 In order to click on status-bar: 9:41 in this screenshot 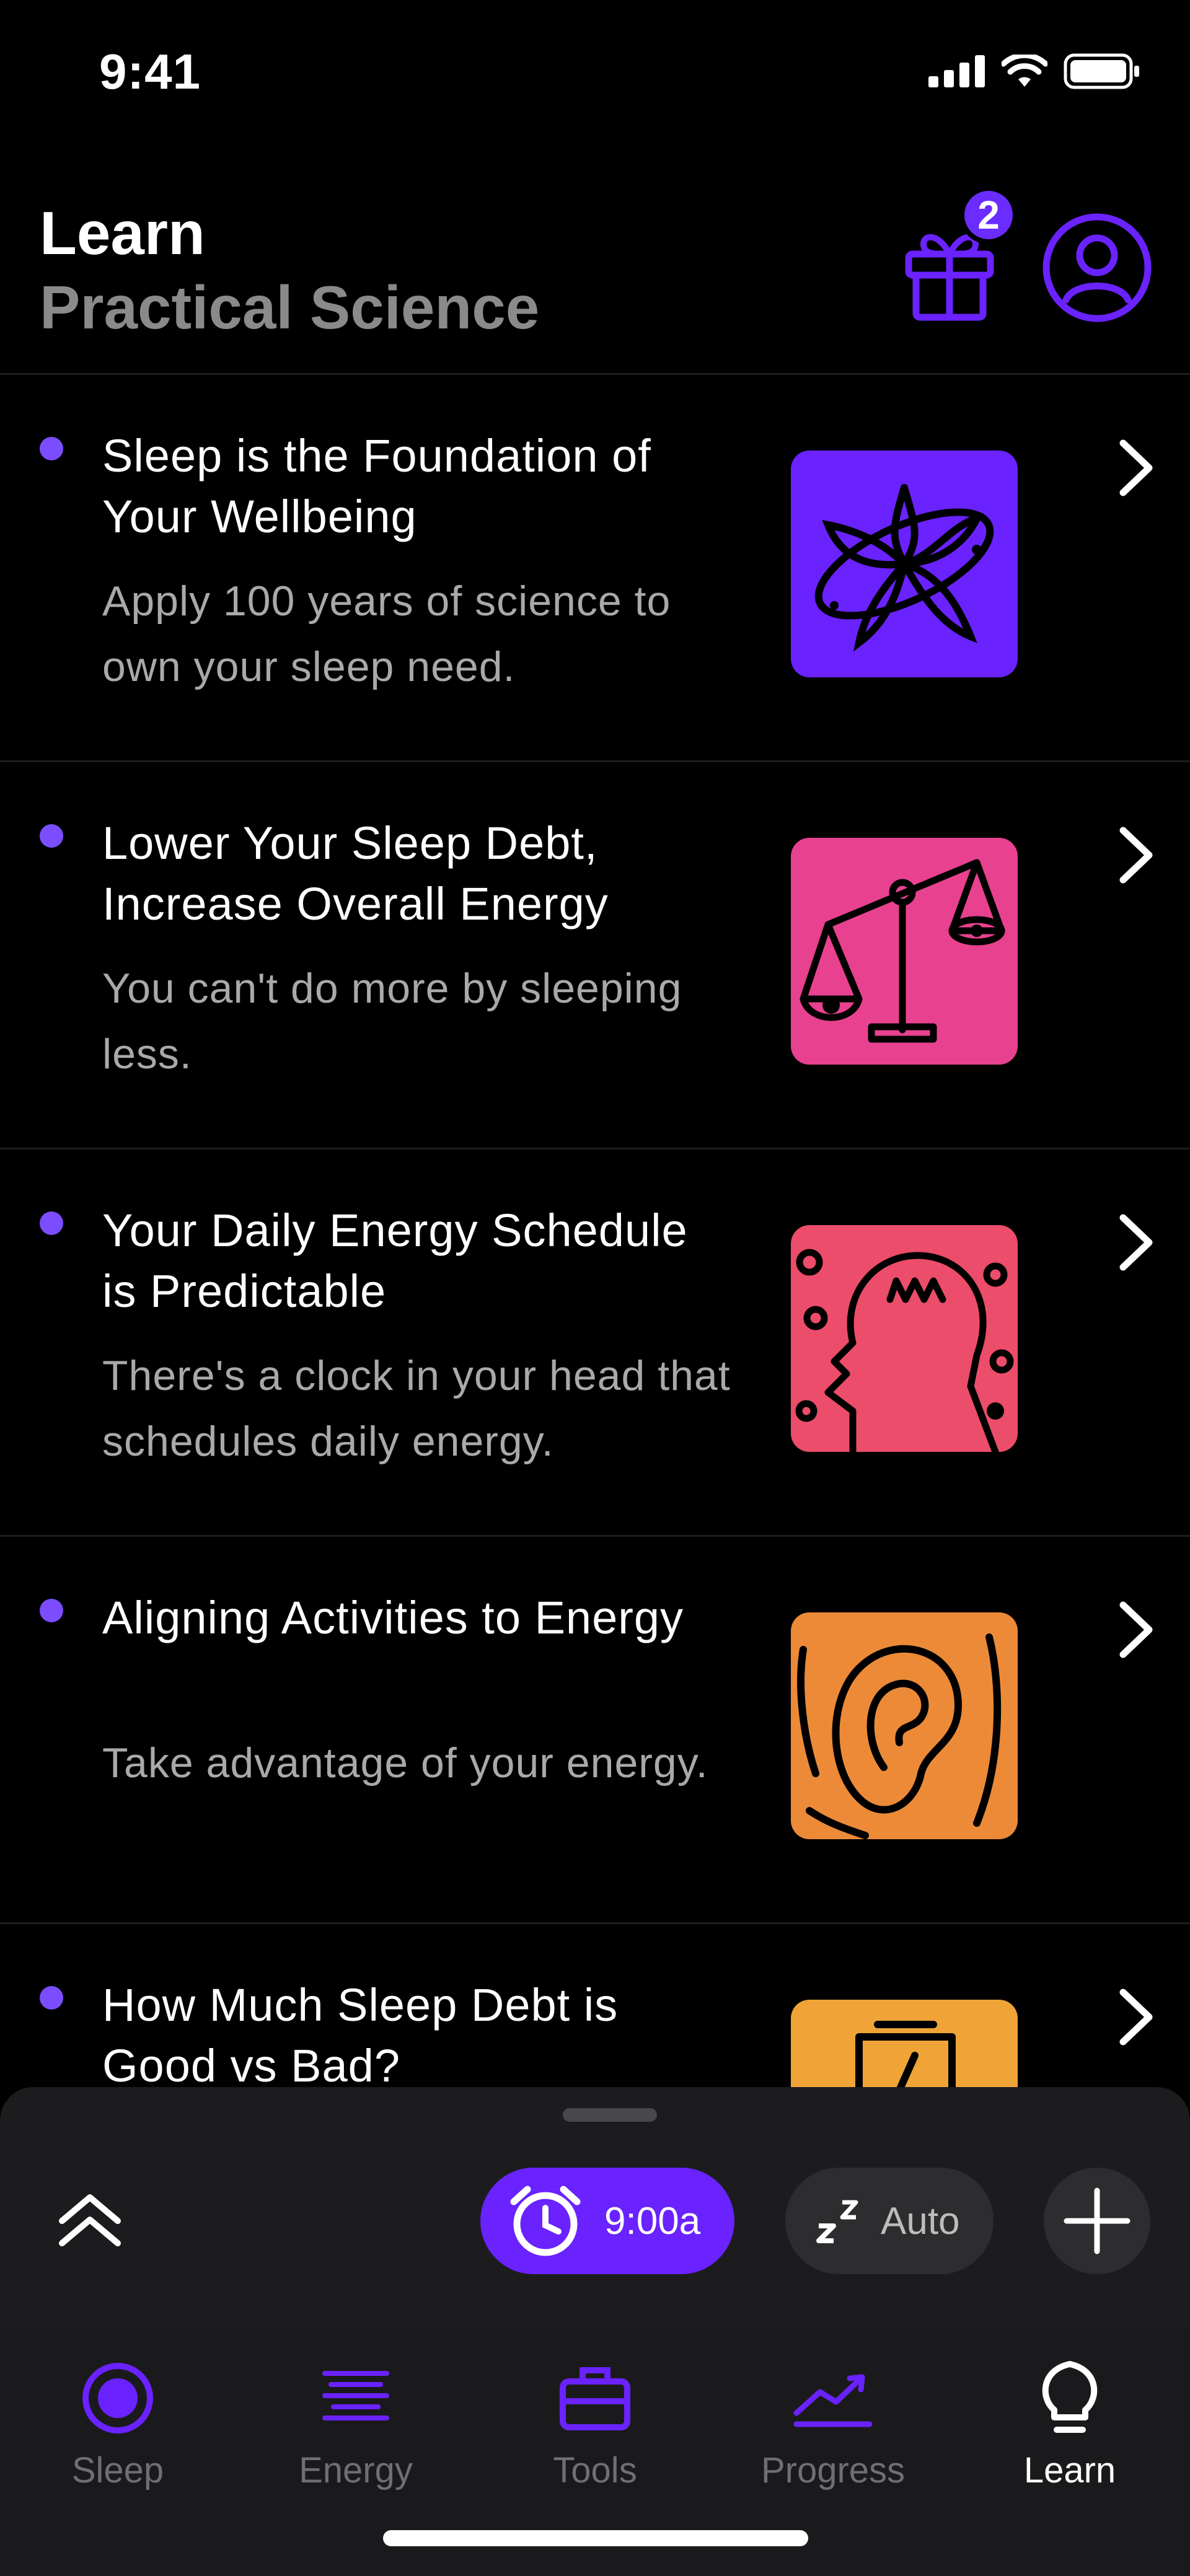, I will do `click(595, 75)`.